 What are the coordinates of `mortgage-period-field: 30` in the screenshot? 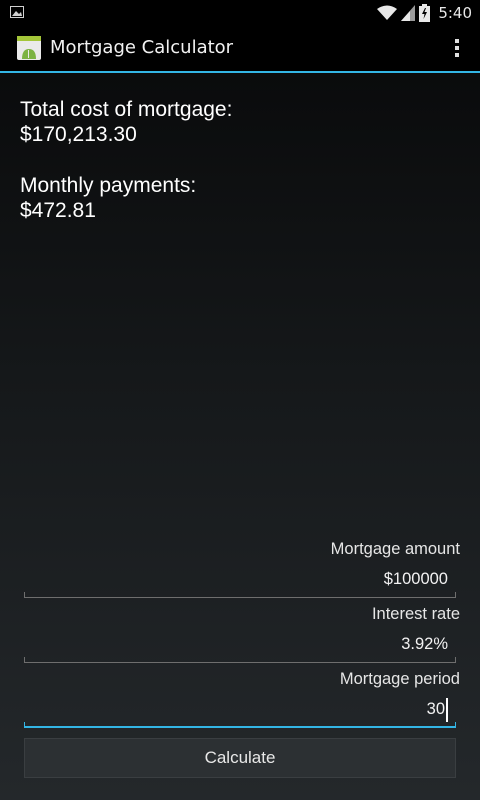 It's located at (240, 713).